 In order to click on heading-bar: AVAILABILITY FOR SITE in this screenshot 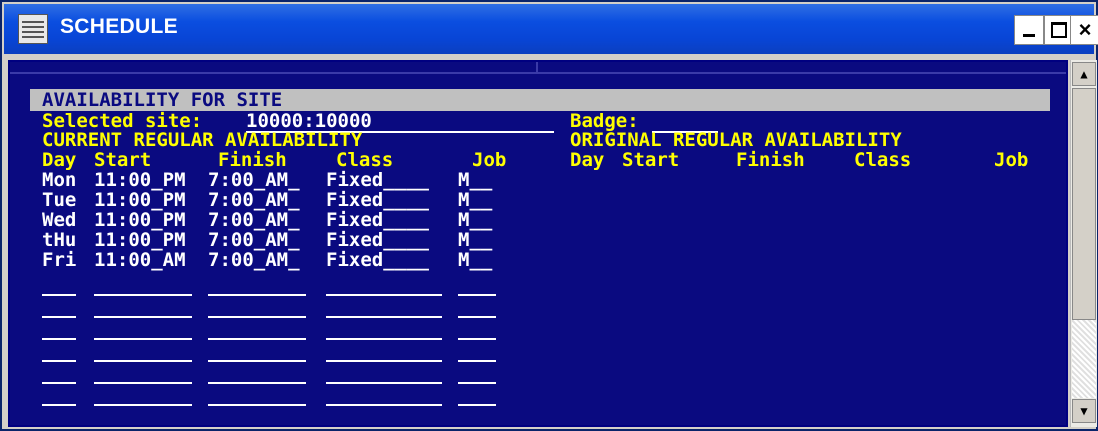, I will do `click(540, 100)`.